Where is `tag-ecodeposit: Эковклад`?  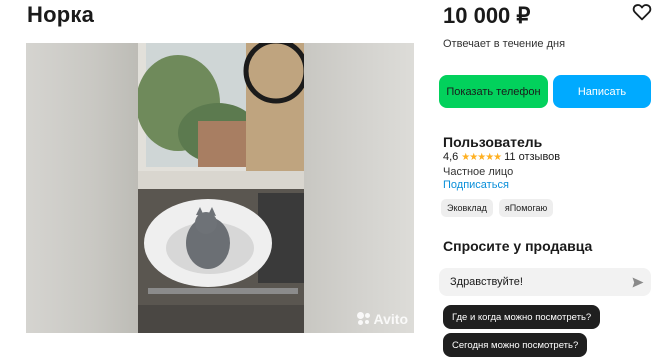
tag-ecodeposit: Эковклад is located at coordinates (467, 208).